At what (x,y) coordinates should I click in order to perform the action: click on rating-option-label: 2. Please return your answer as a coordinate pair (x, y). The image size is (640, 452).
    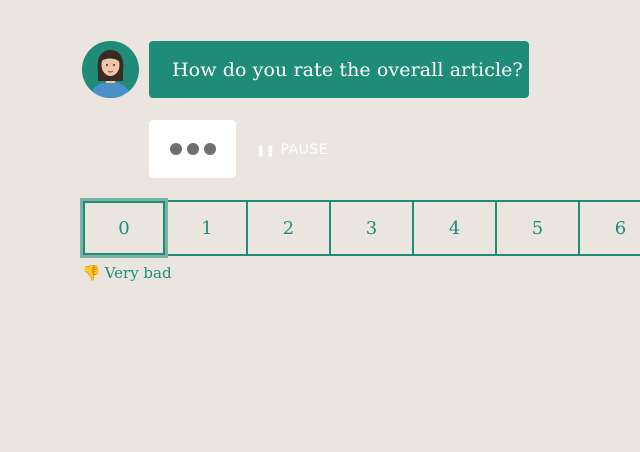
    Looking at the image, I should click on (288, 228).